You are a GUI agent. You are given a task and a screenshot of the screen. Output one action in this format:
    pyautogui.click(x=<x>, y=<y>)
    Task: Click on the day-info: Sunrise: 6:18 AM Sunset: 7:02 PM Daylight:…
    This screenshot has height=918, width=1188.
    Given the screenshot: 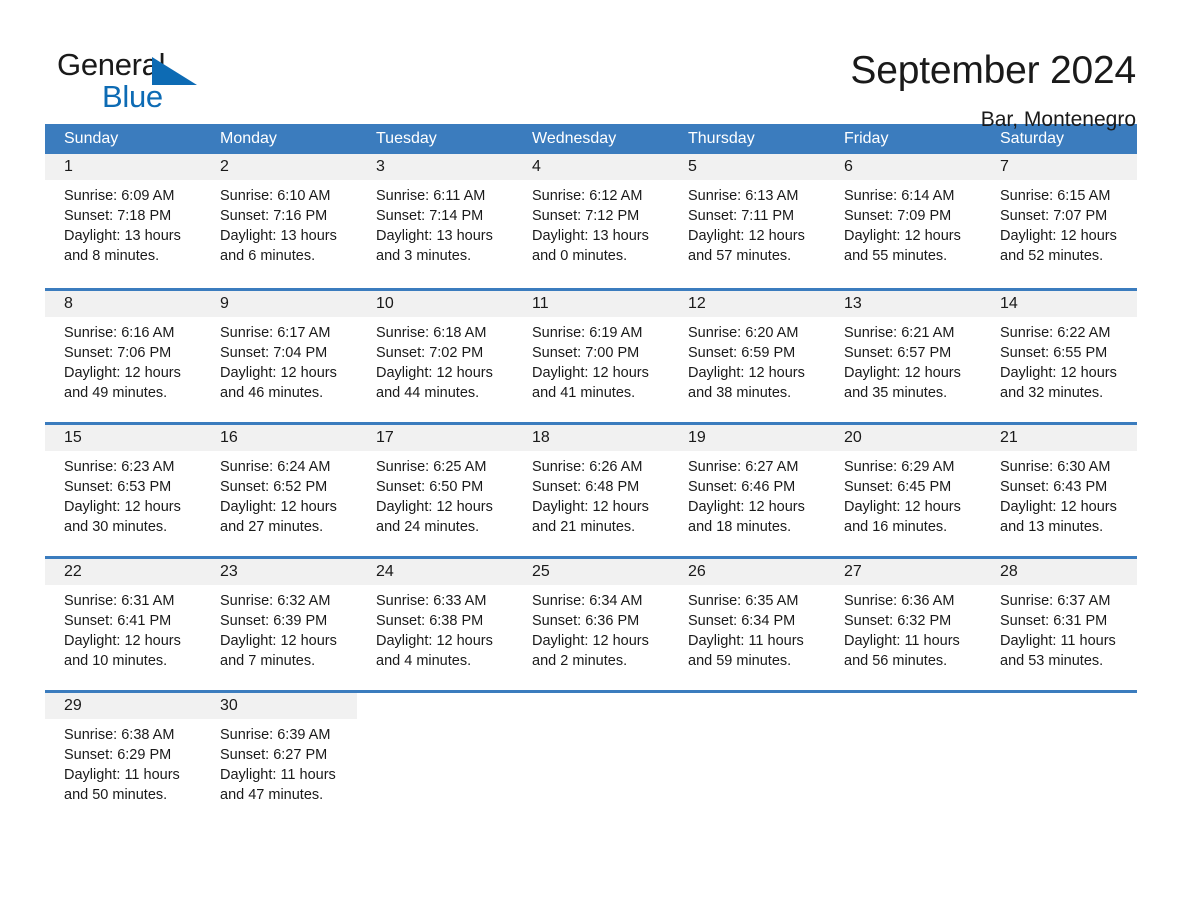 What is the action you would take?
    pyautogui.click(x=435, y=360)
    